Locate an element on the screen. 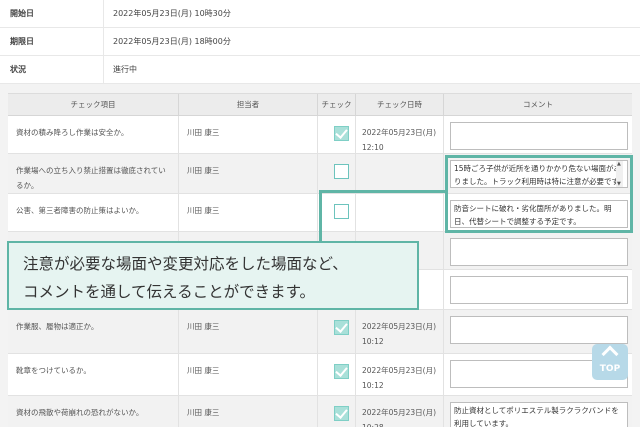 The width and height of the screenshot is (640, 427). comment-textarea: 防止資材としてポリエステル製ラクラクバンドを利用しています。 is located at coordinates (539, 414).